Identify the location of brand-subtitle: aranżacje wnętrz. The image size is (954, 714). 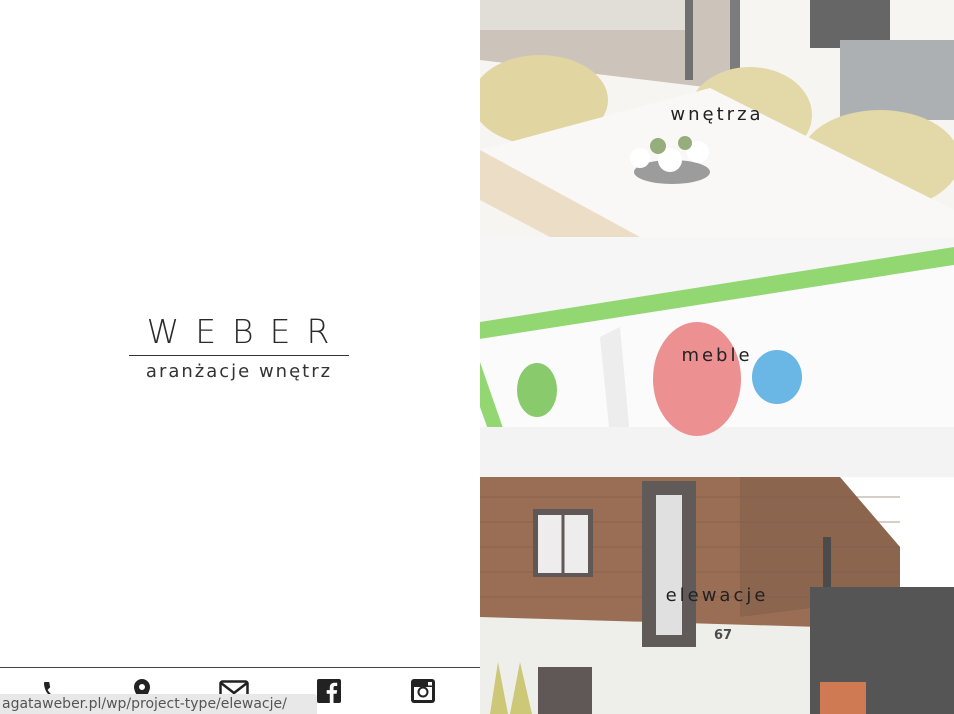
(239, 371).